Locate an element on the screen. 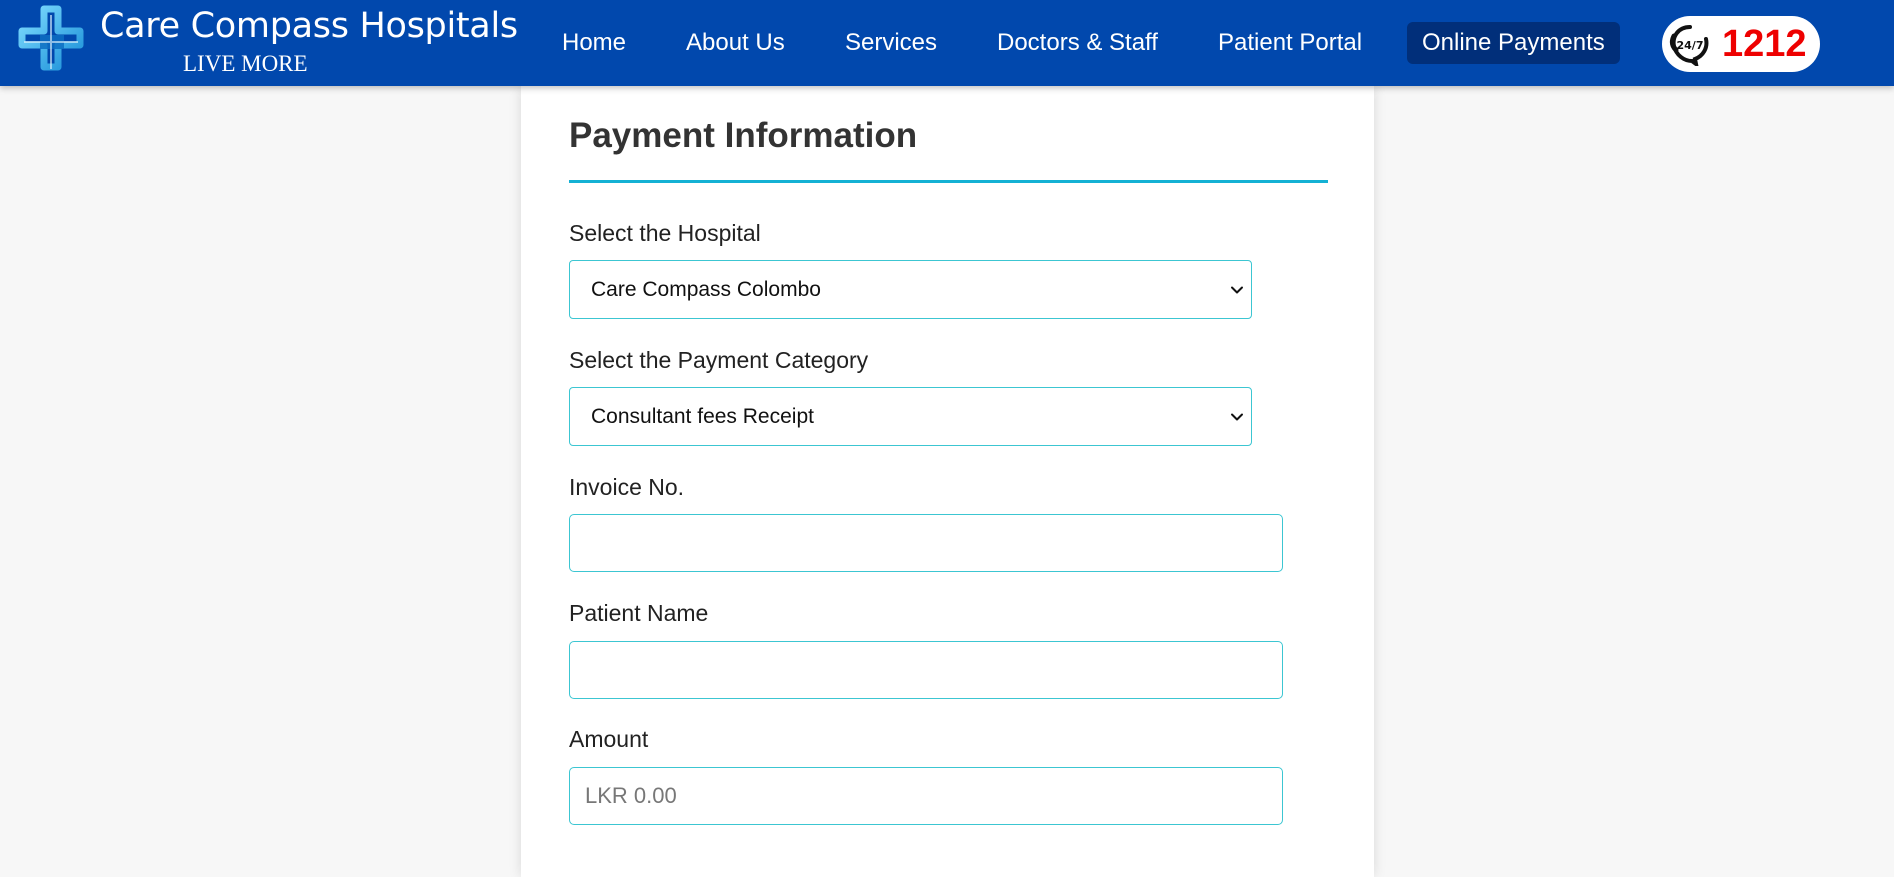 The height and width of the screenshot is (877, 1894). hotline-24-7-text: 24/7 is located at coordinates (1690, 45).